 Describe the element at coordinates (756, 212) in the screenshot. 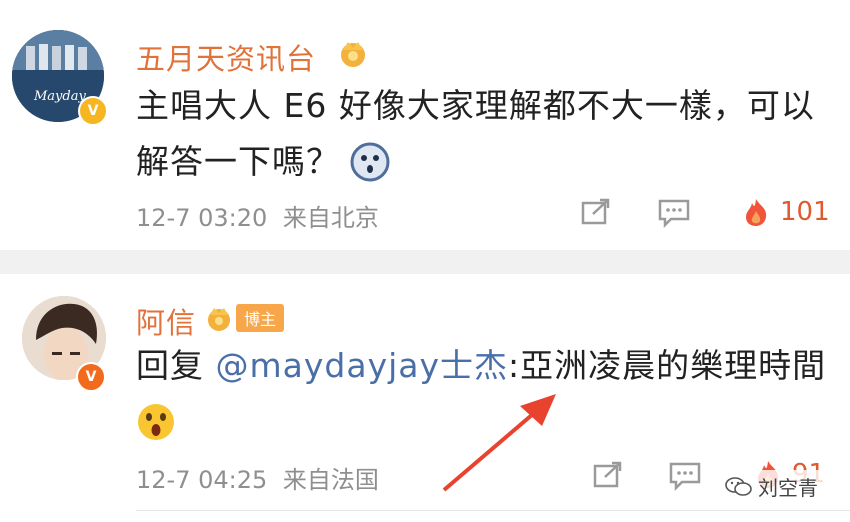

I see `like-flame-icon` at that location.